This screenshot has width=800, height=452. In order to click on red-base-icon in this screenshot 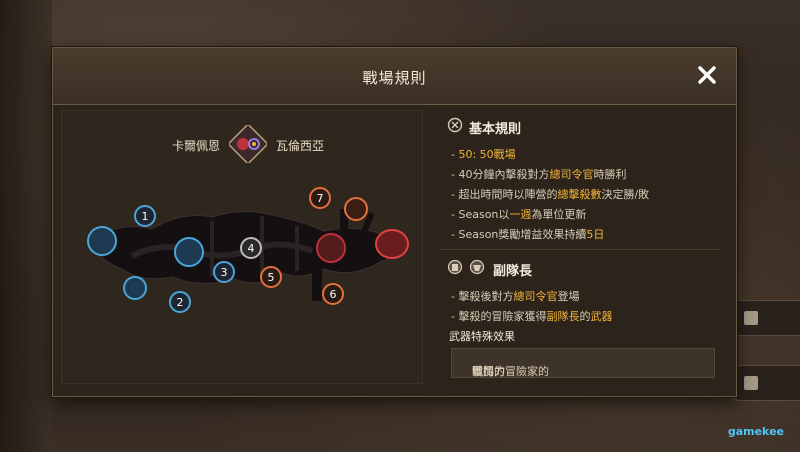, I will do `click(392, 244)`.